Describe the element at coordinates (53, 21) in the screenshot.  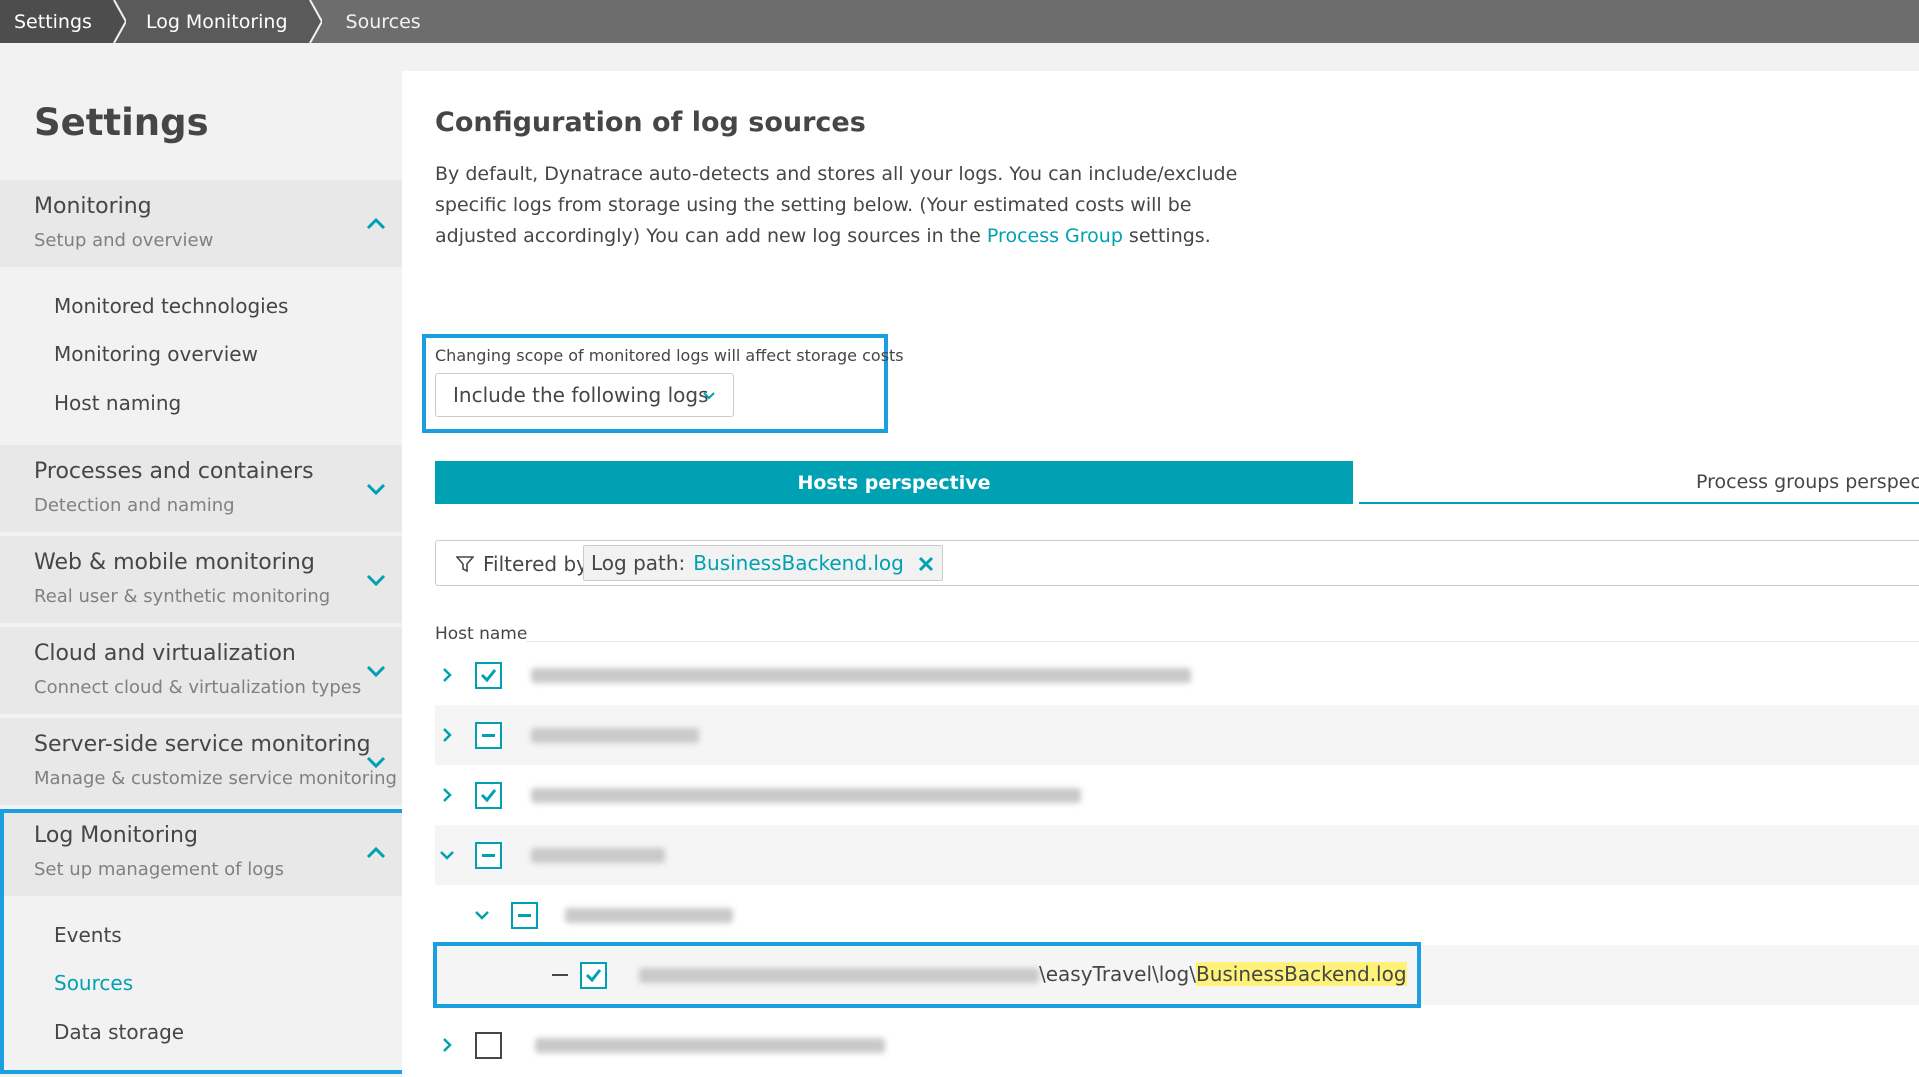
I see `breadcrumb-settings-label: Settings` at that location.